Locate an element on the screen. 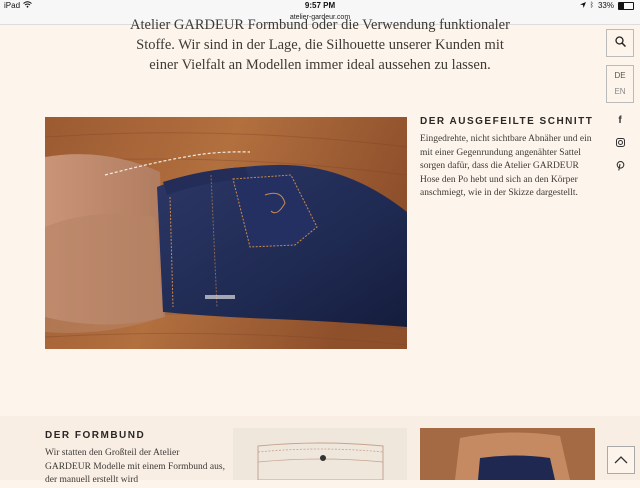 The image size is (640, 488). social-links: f is located at coordinates (620, 145).